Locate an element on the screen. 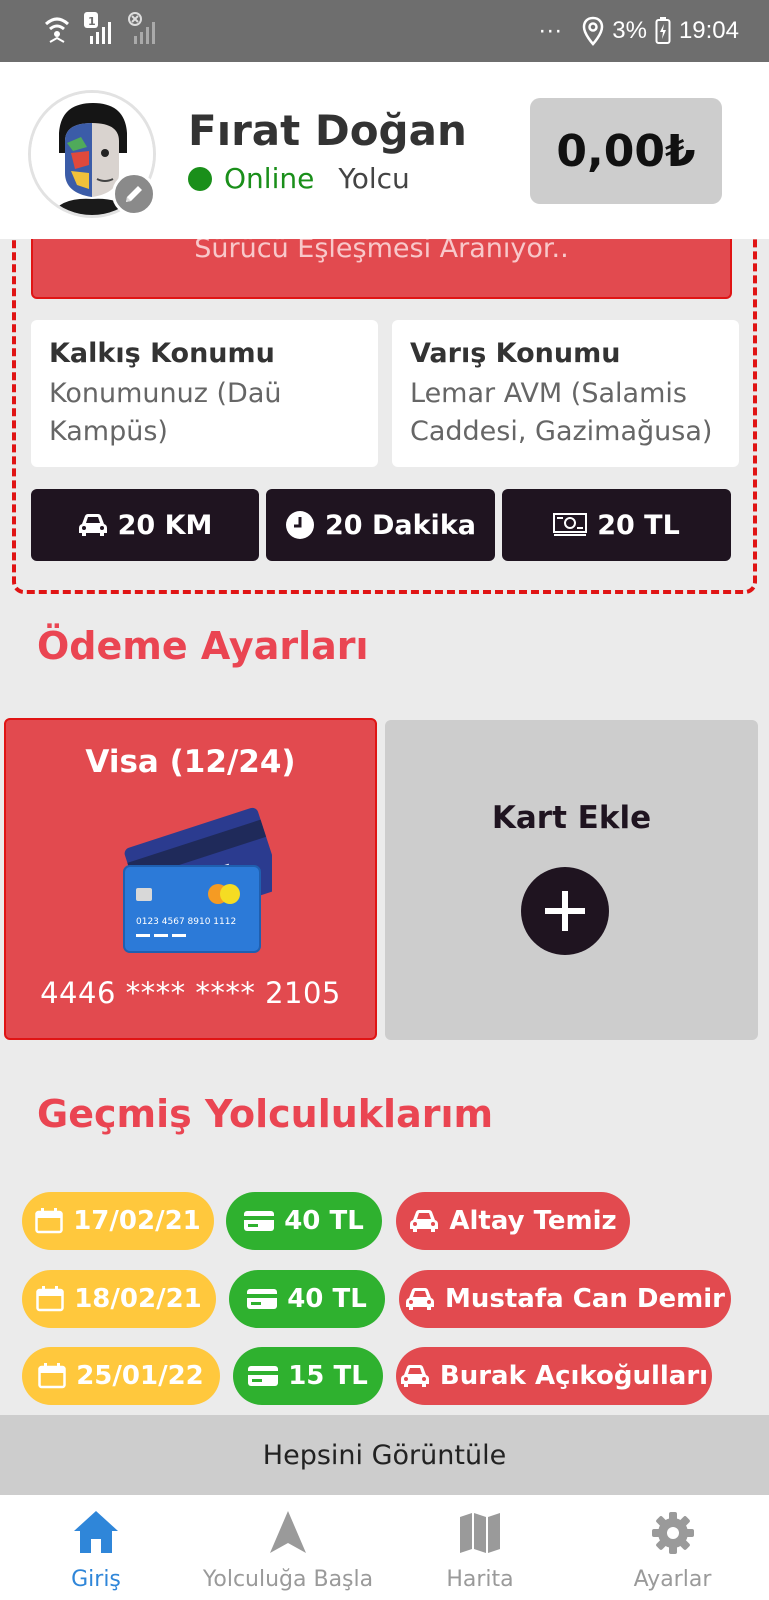 This screenshot has width=769, height=1600. map-icon is located at coordinates (480, 1533).